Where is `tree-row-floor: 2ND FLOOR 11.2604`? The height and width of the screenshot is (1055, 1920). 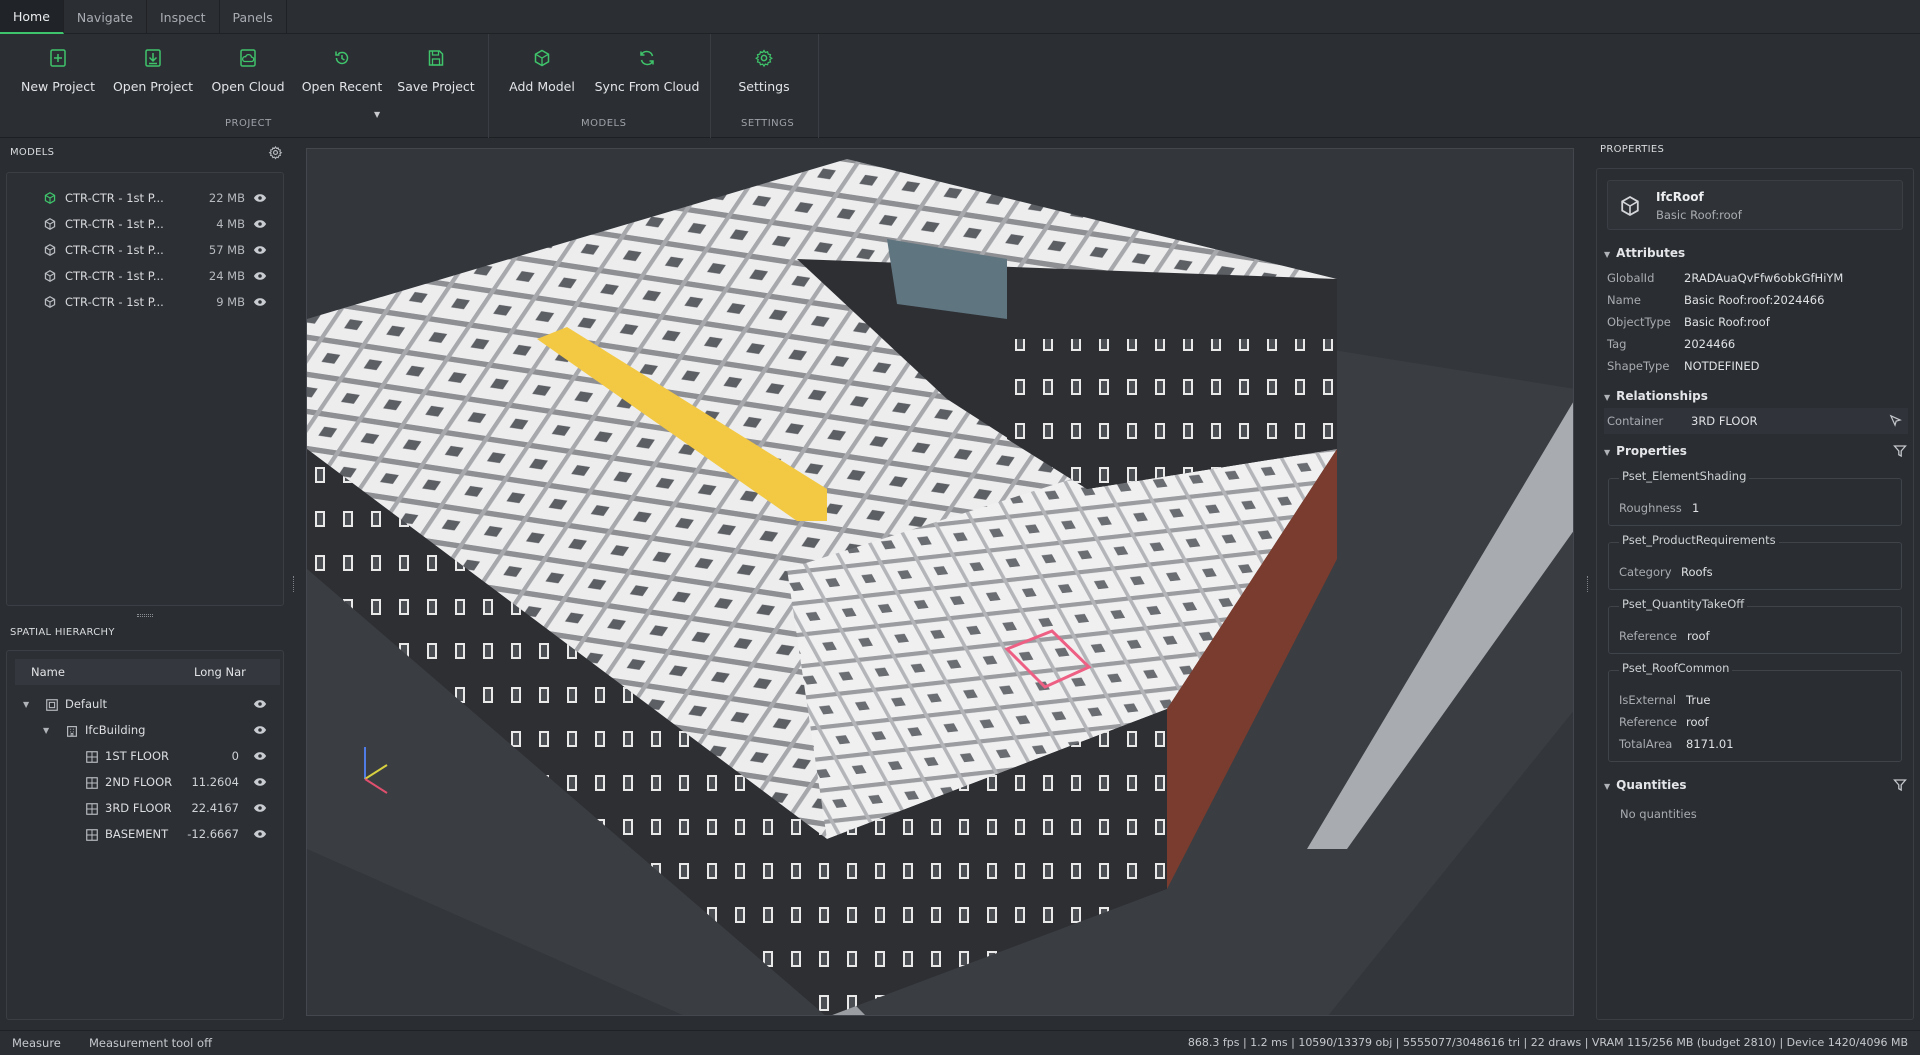 tree-row-floor: 2ND FLOOR 11.2604 is located at coordinates (142, 782).